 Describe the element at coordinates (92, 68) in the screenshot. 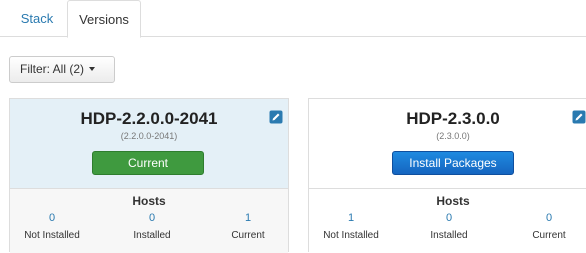

I see `caret-down-icon` at that location.